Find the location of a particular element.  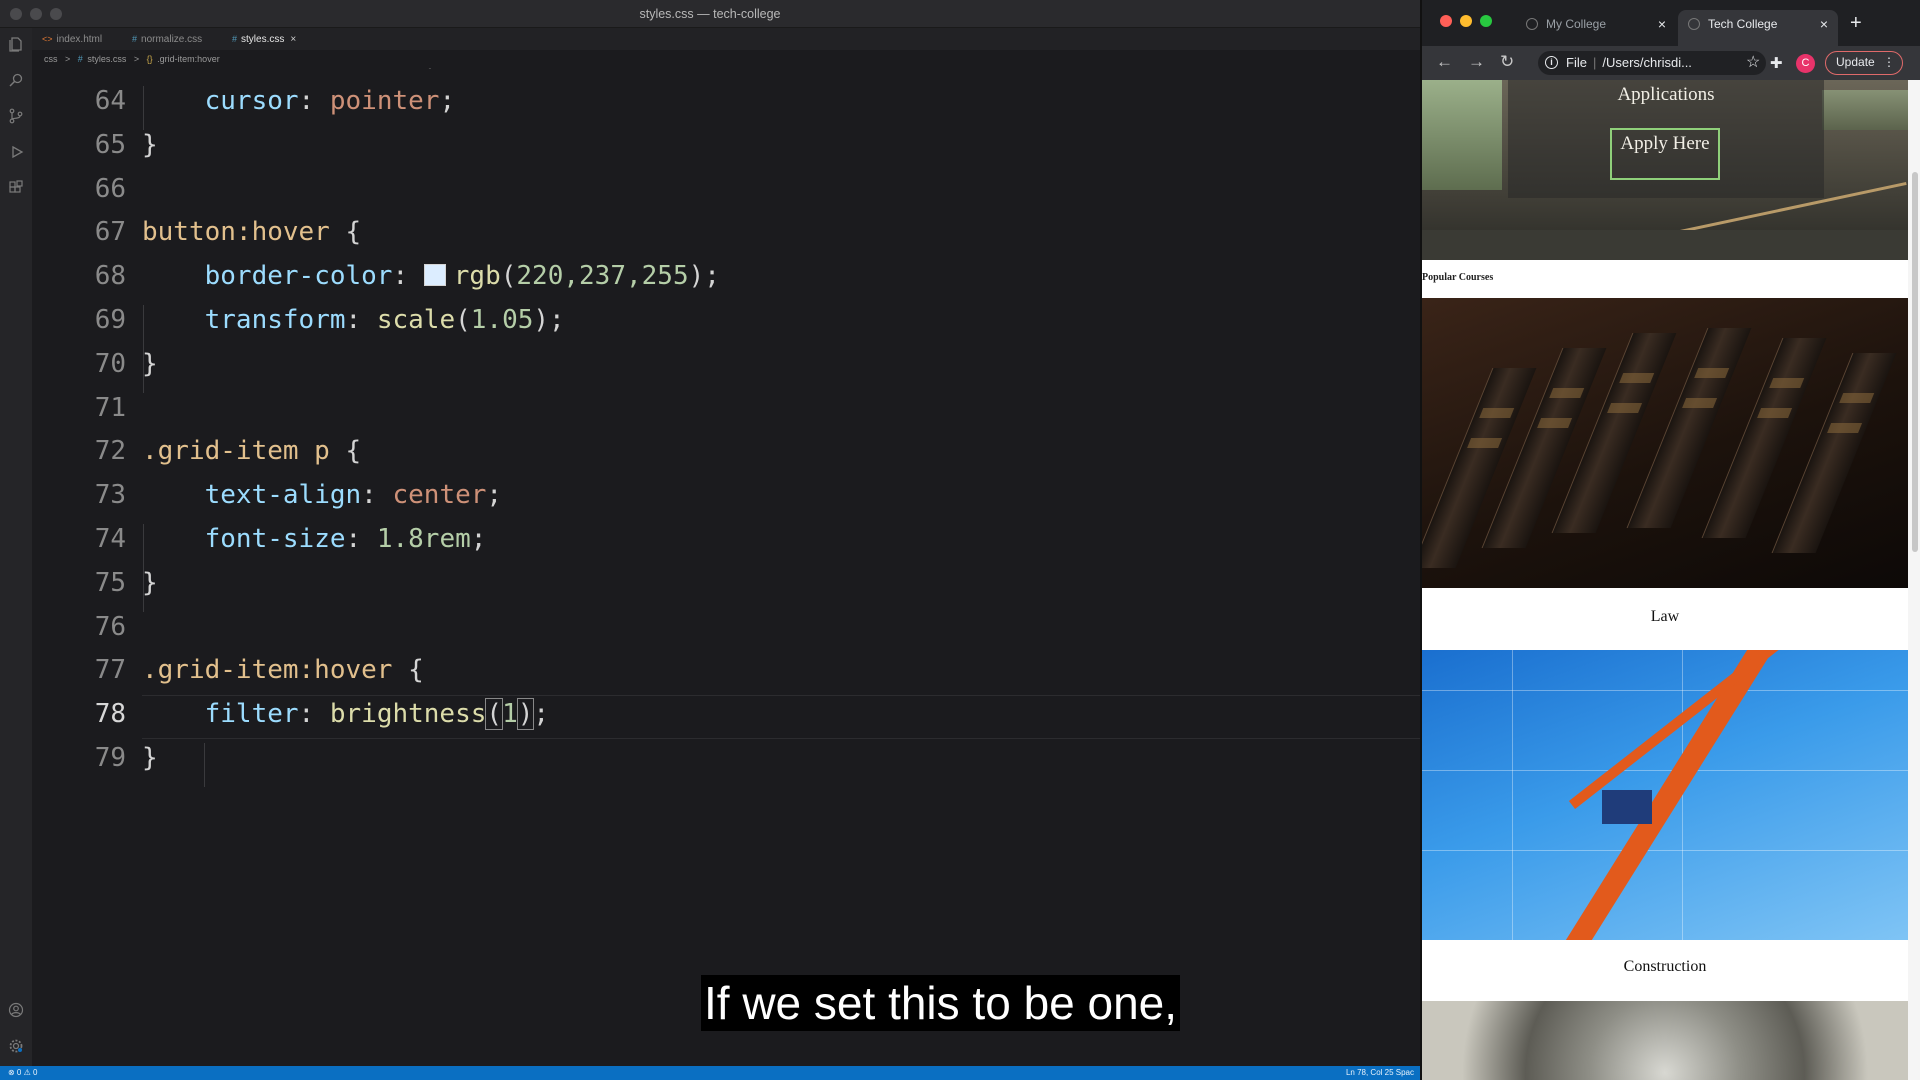

update-button: Update ⋮ is located at coordinates (1864, 63).